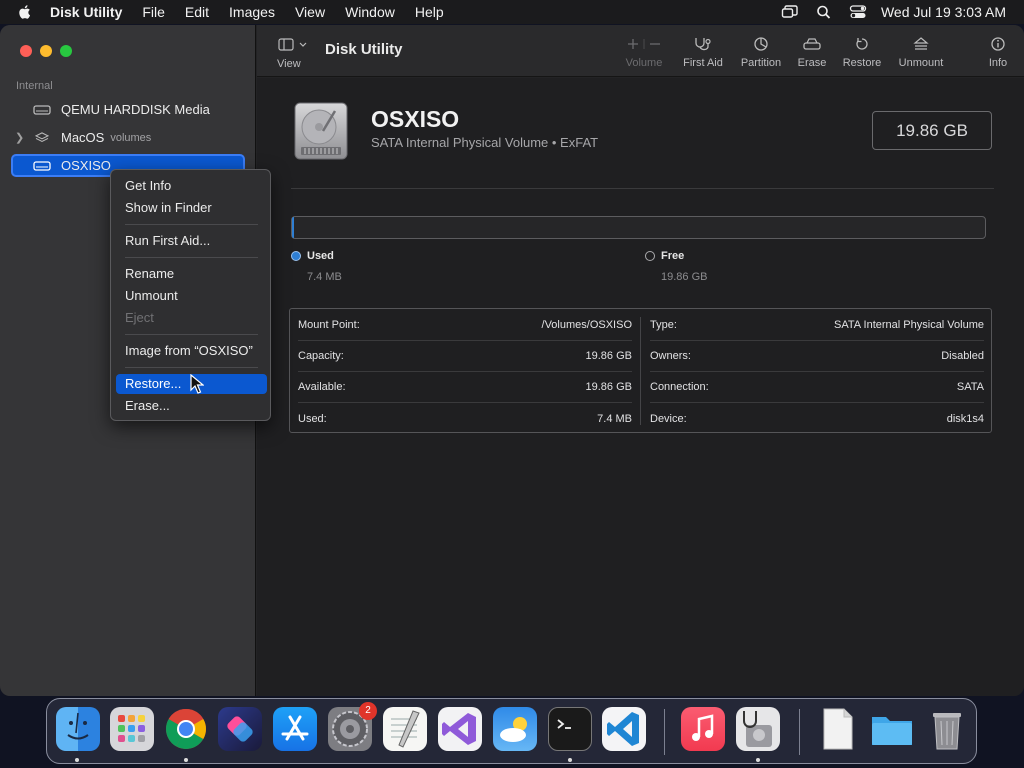 This screenshot has height=768, width=1024. What do you see at coordinates (135, 109) in the screenshot?
I see `sidebar-item-label: QEMU HARDDISK Media` at bounding box center [135, 109].